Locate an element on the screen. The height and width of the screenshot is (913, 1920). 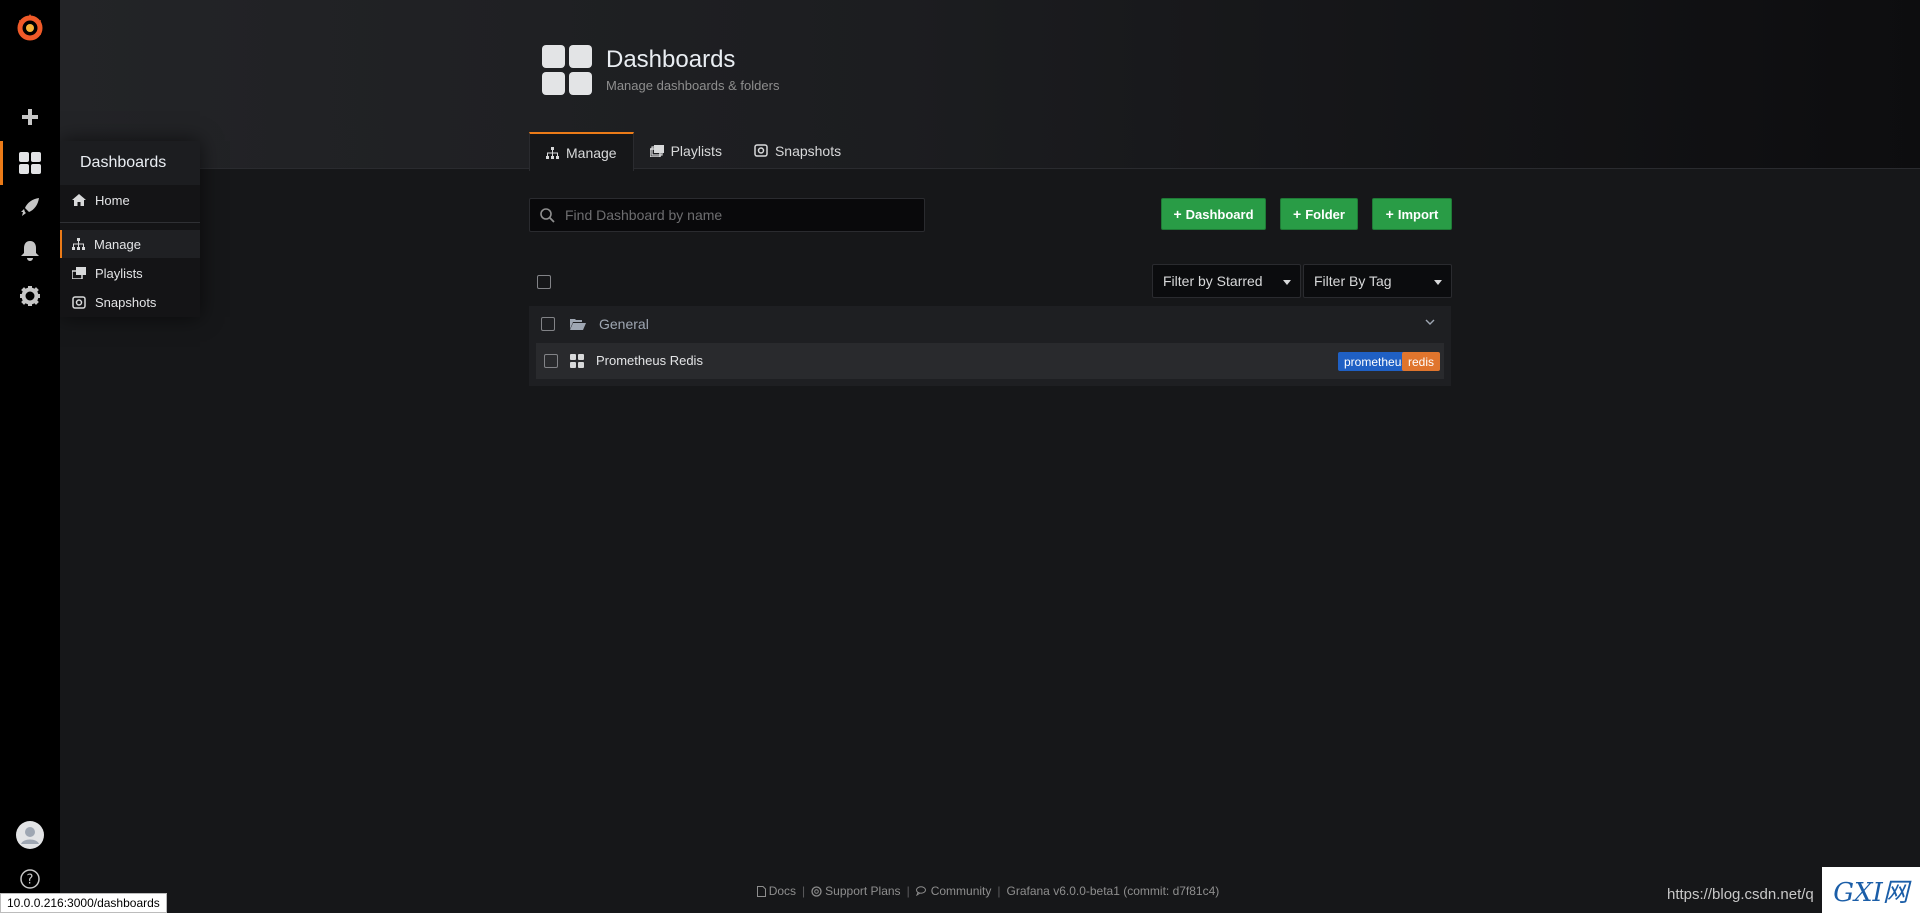
tab-manage: Manage is located at coordinates (581, 151).